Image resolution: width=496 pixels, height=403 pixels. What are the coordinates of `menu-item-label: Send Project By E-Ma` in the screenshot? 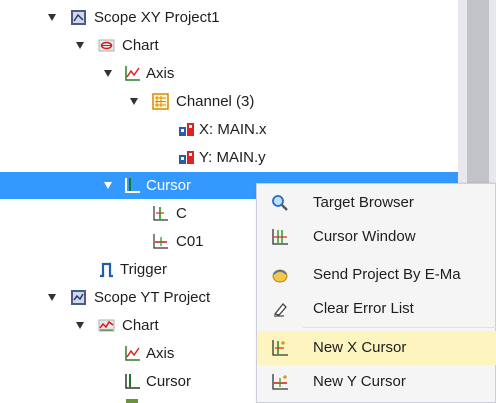 It's located at (387, 274).